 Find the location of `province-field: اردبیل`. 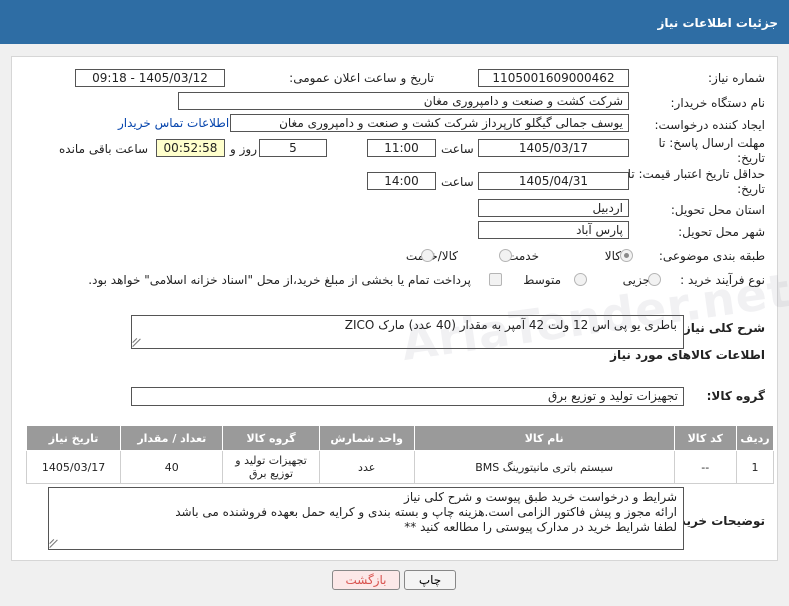

province-field: اردبیل is located at coordinates (553, 208).